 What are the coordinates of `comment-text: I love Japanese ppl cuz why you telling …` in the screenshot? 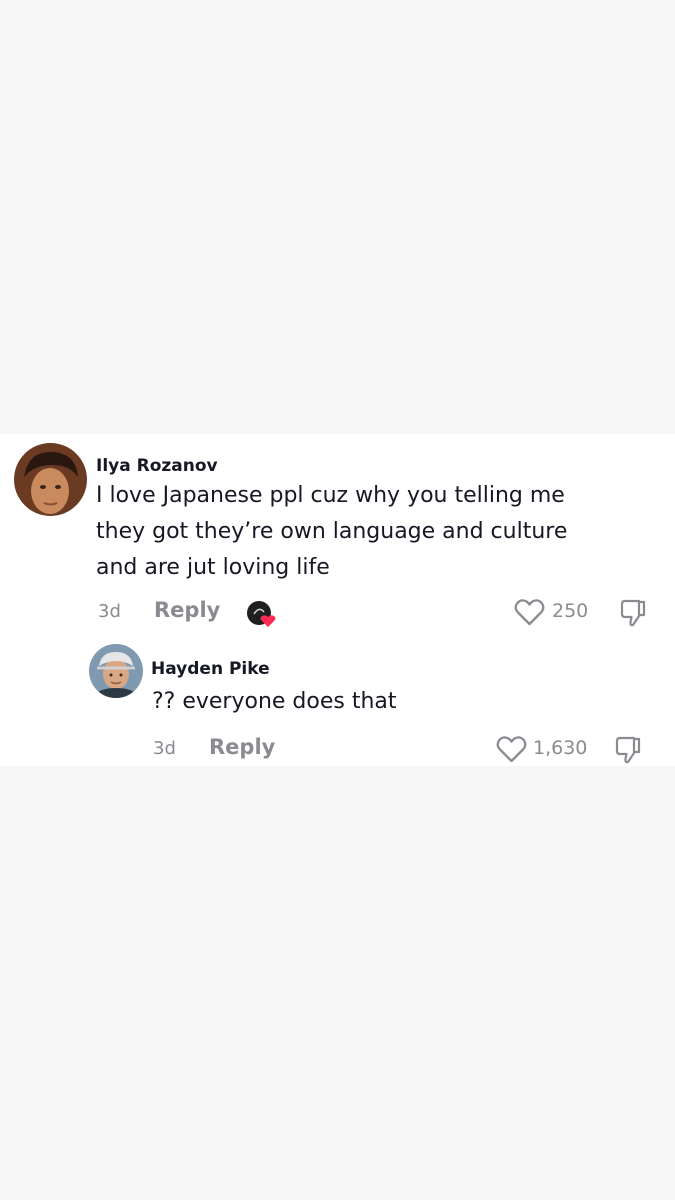 It's located at (332, 531).